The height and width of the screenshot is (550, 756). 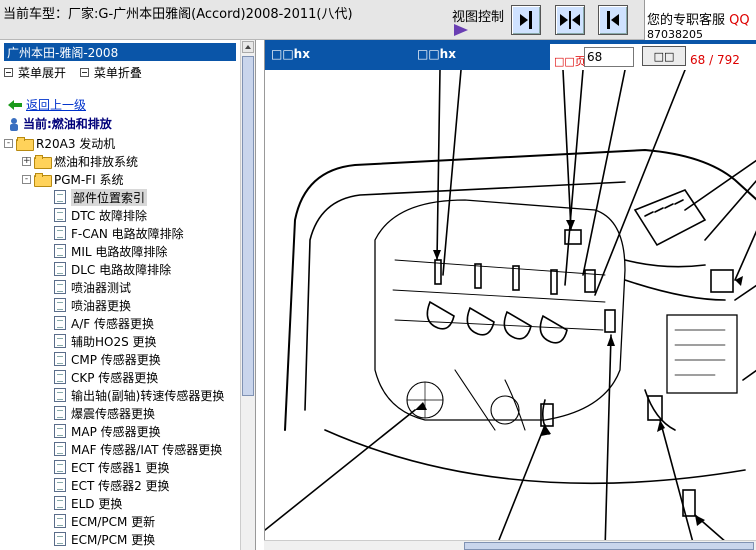 What do you see at coordinates (526, 20) in the screenshot?
I see `view-left-button` at bounding box center [526, 20].